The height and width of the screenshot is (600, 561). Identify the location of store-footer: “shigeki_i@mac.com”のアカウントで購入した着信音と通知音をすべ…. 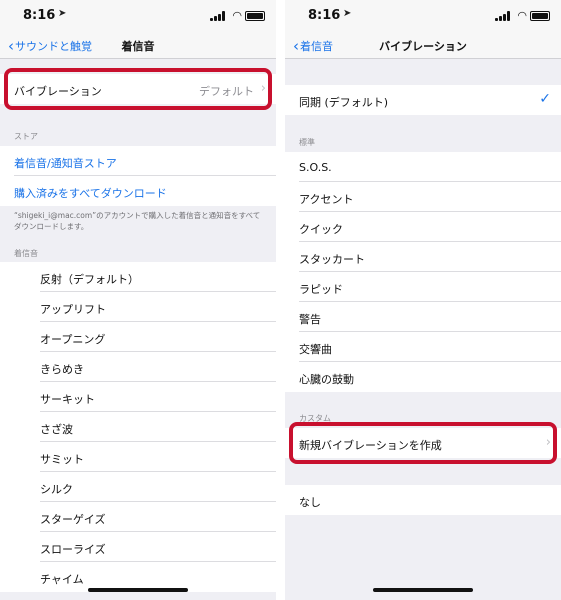
(137, 221).